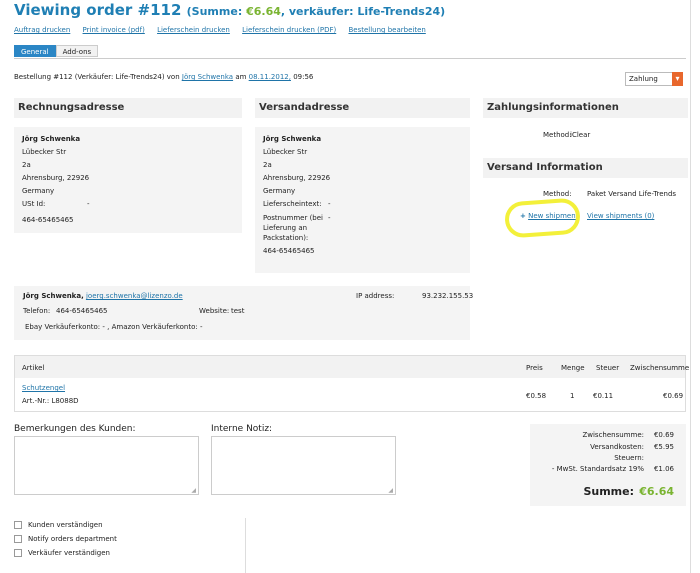 The image size is (700, 573). What do you see at coordinates (98, 10) in the screenshot?
I see `order-title: Viewing order #112` at bounding box center [98, 10].